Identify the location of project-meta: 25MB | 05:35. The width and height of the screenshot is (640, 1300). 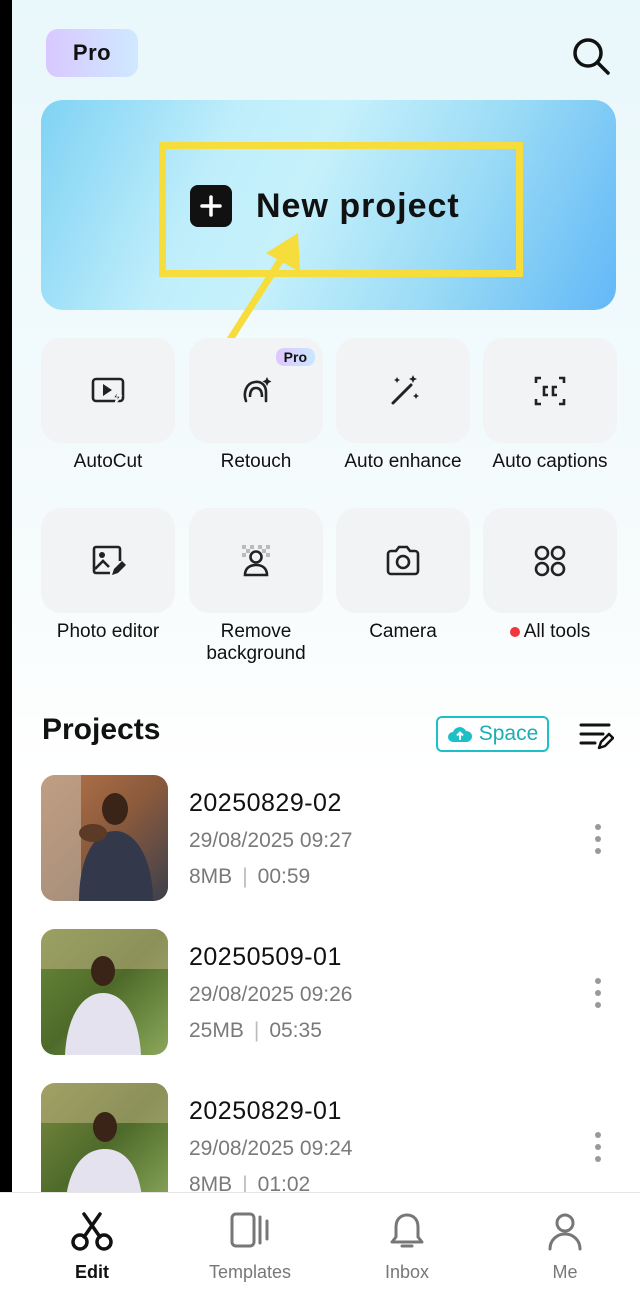
(255, 1030).